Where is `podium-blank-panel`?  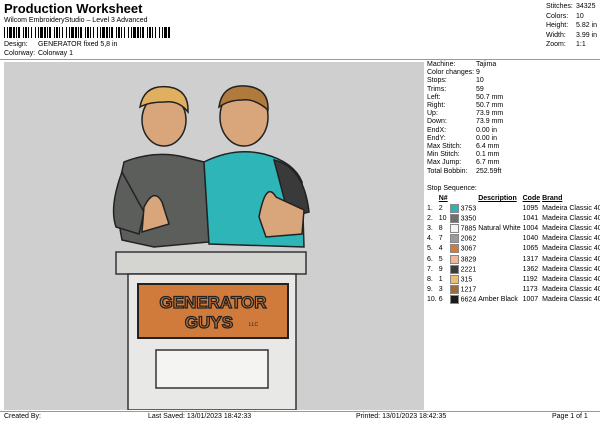 podium-blank-panel is located at coordinates (212, 369).